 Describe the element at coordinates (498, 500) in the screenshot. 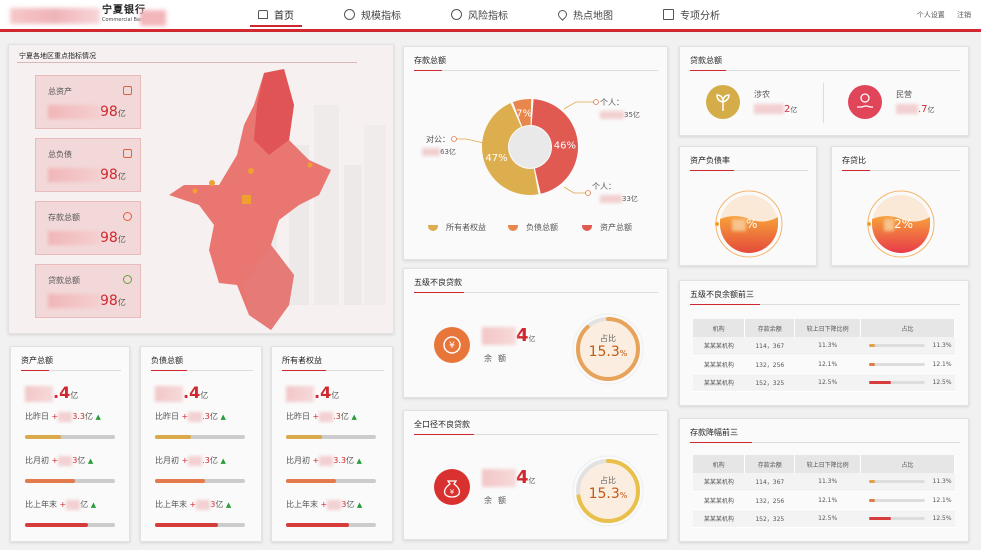

I see `npl-balance-label: 余额` at that location.